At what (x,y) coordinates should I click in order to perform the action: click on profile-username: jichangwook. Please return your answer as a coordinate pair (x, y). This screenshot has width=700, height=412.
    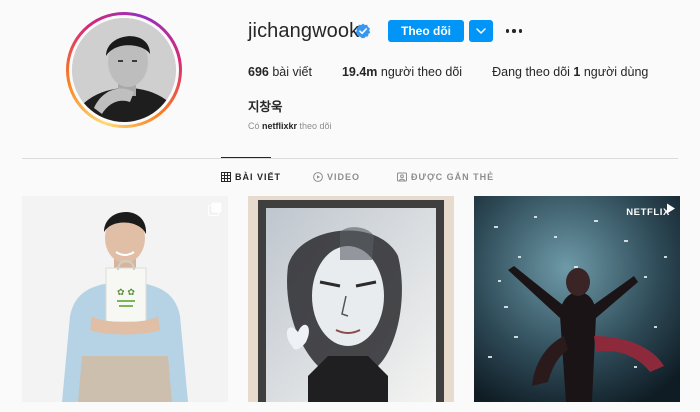
    Looking at the image, I should click on (304, 31).